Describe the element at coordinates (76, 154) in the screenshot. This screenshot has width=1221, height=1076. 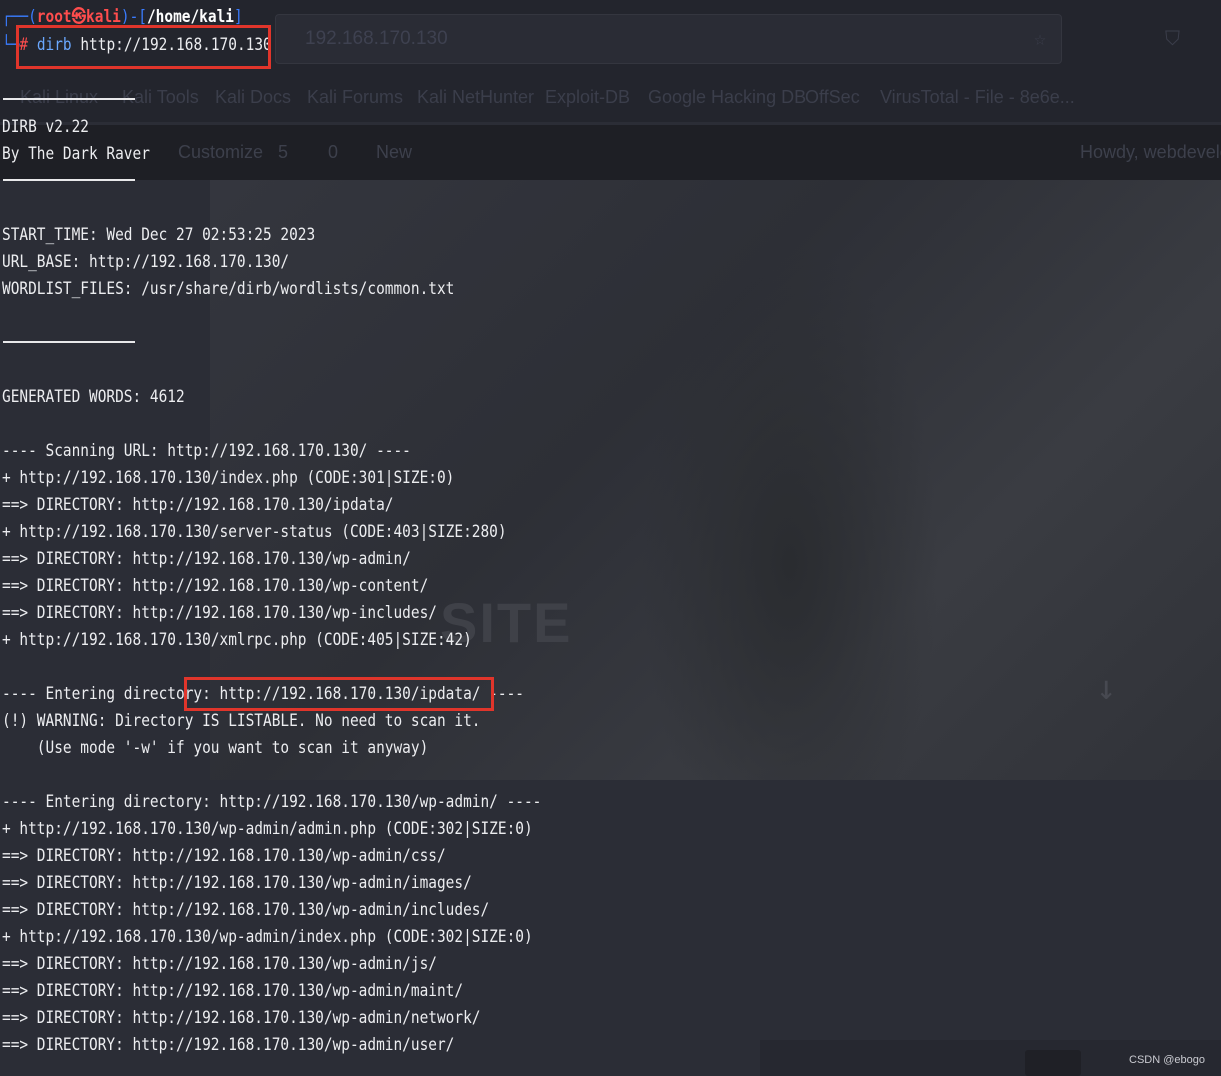
I see `terminal-line: By The Dark Raver` at that location.